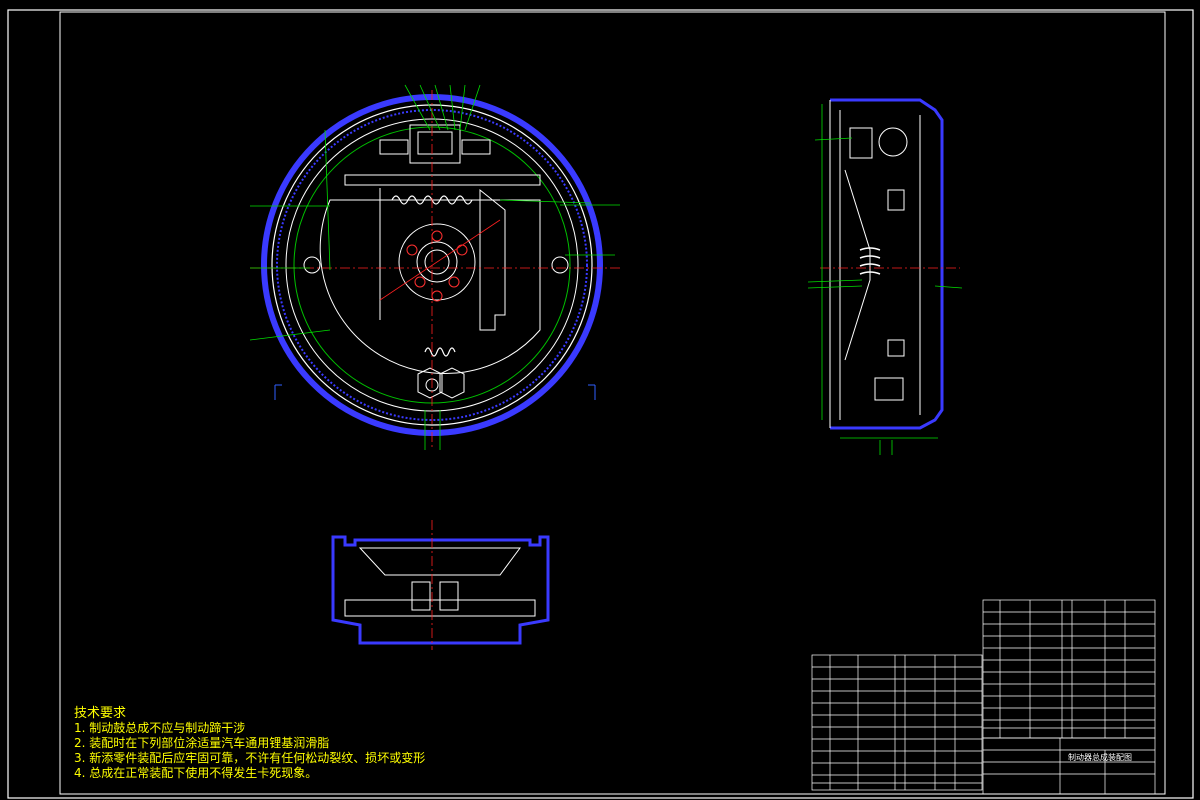 This screenshot has width=1200, height=800. Describe the element at coordinates (250, 758) in the screenshot. I see `tech-req-item: 3. 新添零件装配后应牢固可靠，不许有任何松动裂纹、损坏或变形` at that location.